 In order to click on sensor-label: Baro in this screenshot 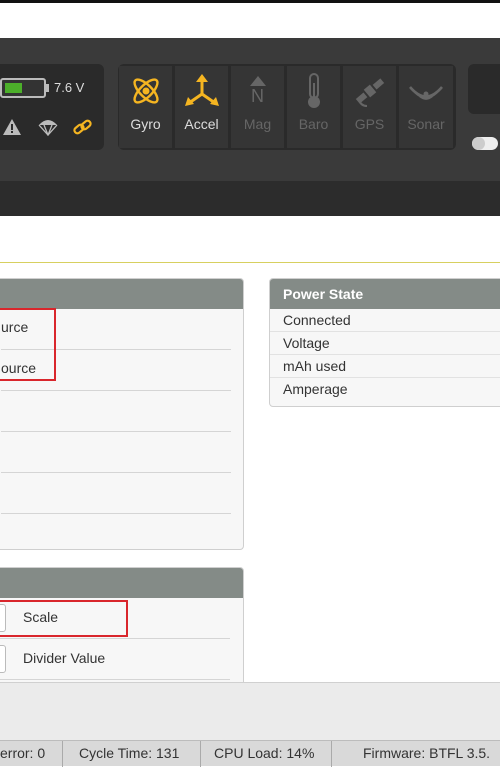, I will do `click(313, 124)`.